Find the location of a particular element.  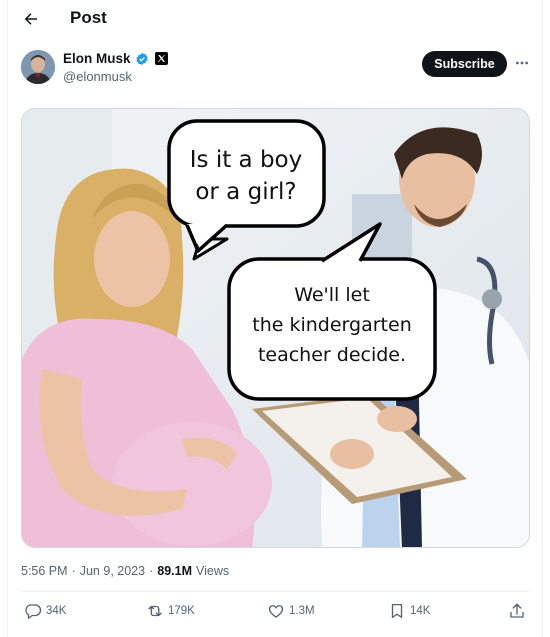

reply-button: 34K is located at coordinates (45, 611).